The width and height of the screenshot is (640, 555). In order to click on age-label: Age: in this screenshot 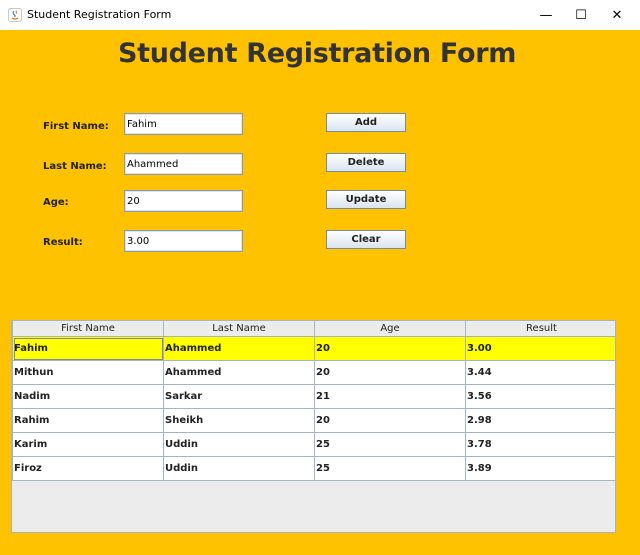, I will do `click(56, 202)`.